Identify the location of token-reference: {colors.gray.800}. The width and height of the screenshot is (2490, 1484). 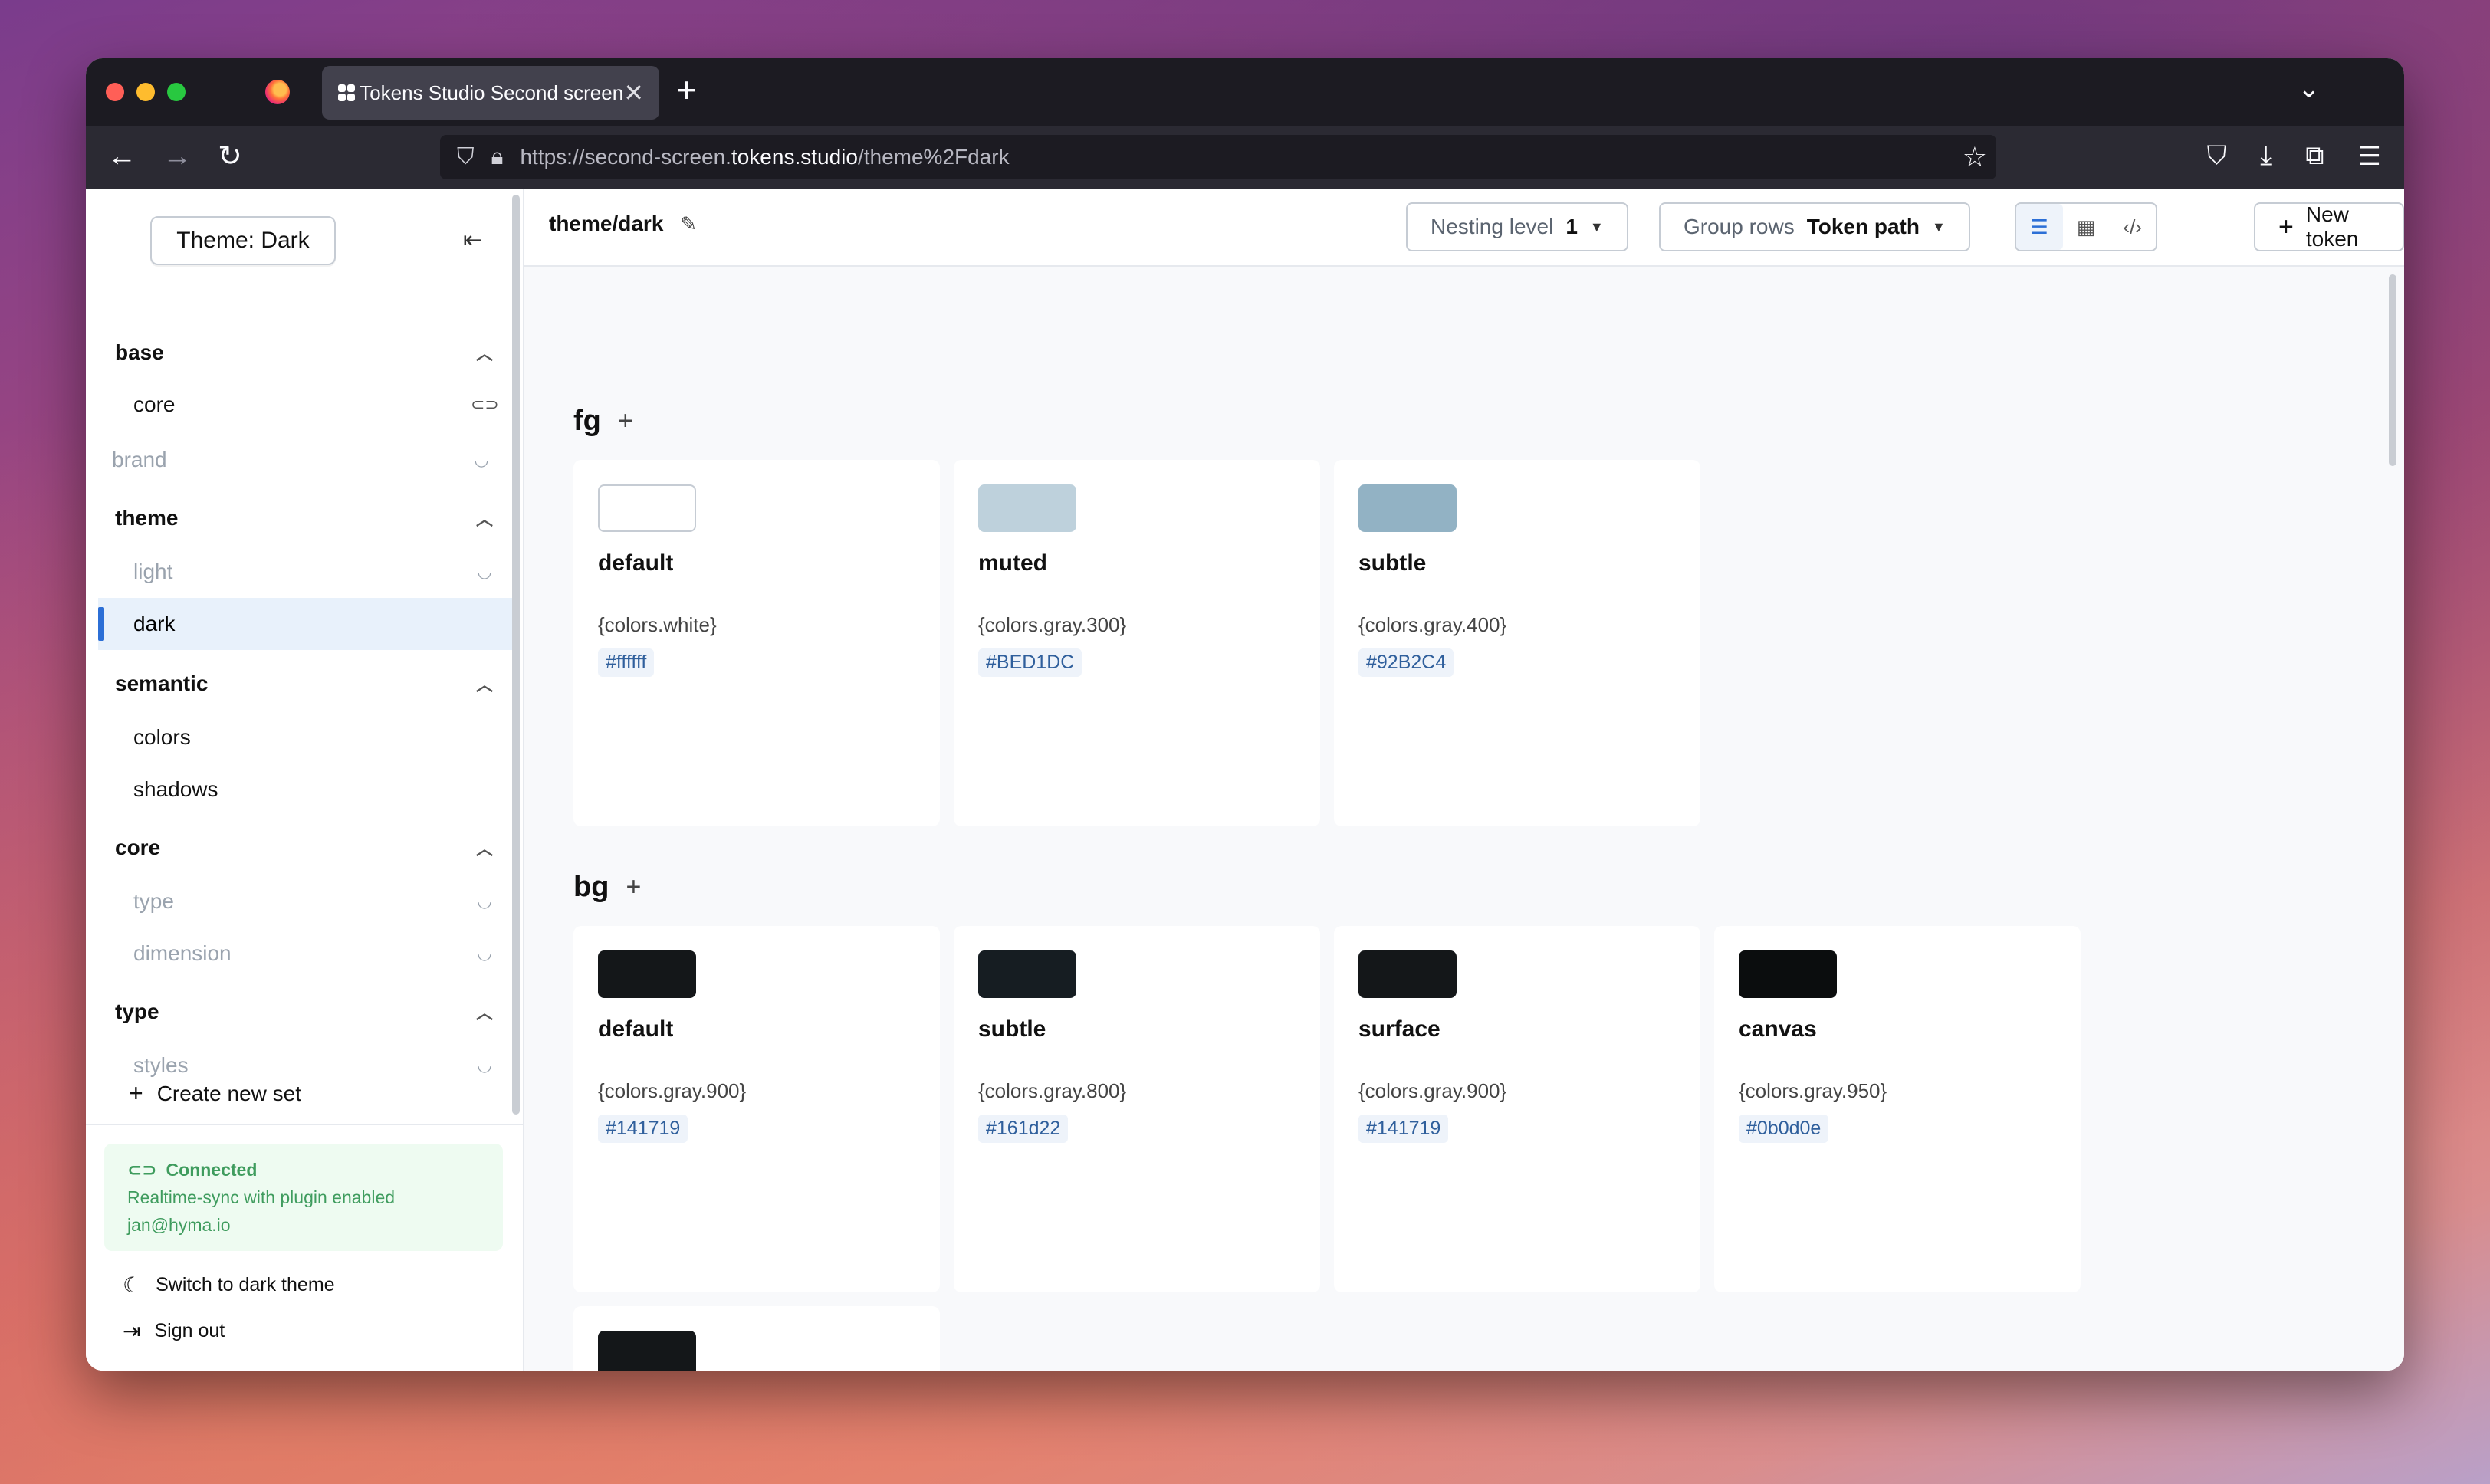
(1052, 1090).